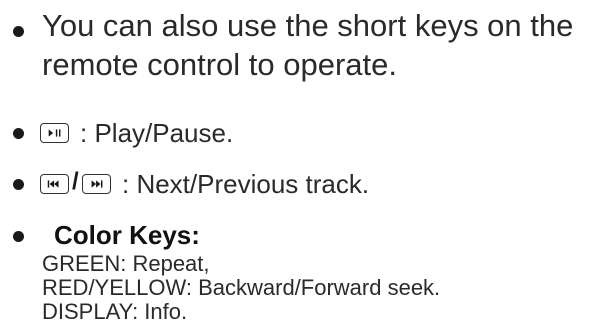  What do you see at coordinates (219, 64) in the screenshot?
I see `shortkeys-intro-line-2: remote control to operate.` at bounding box center [219, 64].